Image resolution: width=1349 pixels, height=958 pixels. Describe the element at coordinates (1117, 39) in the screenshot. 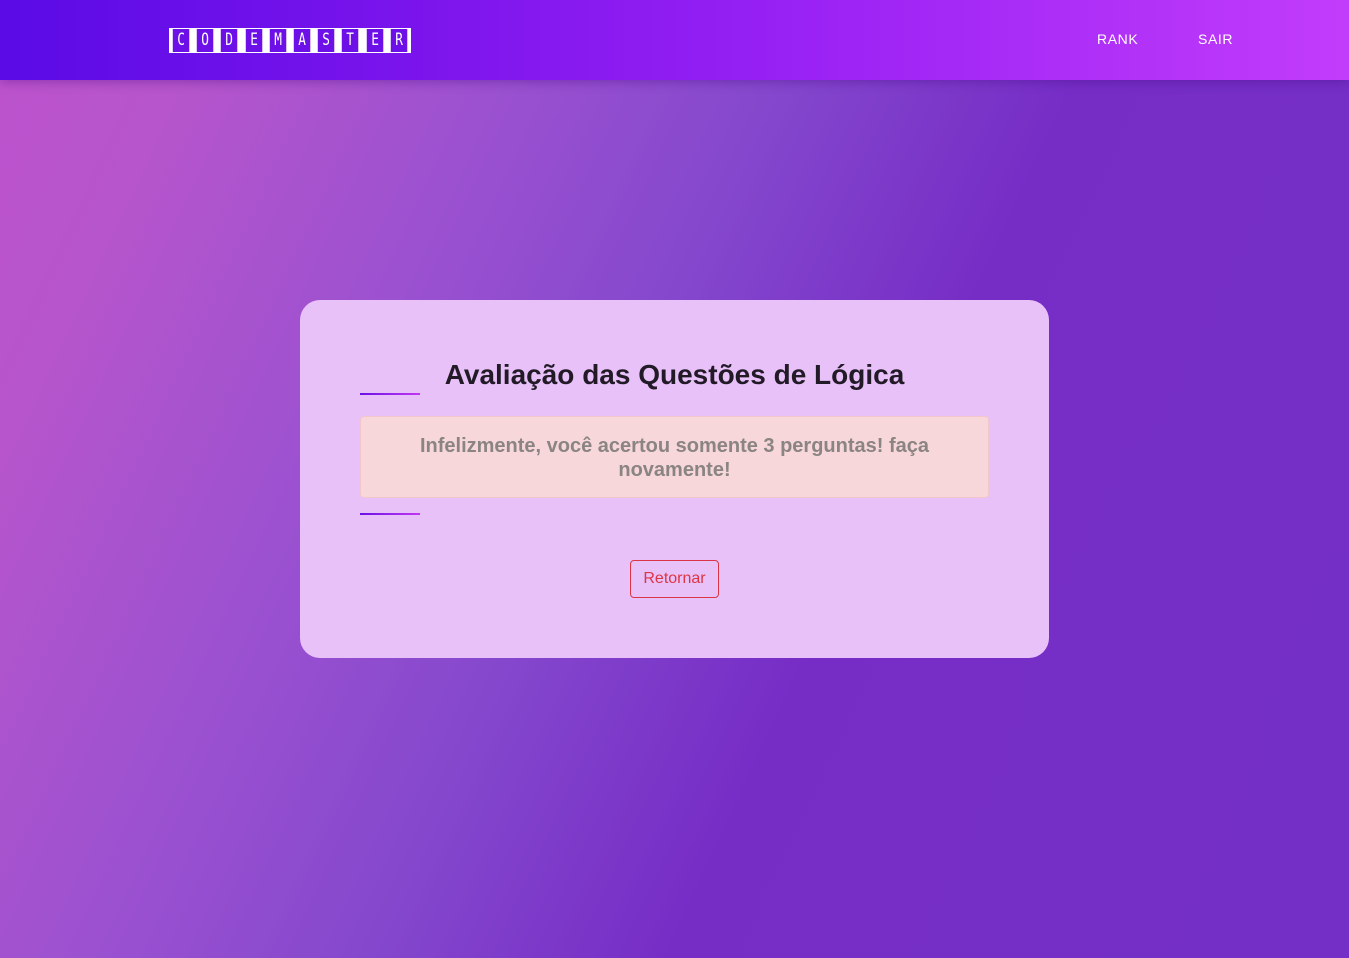

I see `nav-link-rank: RANK` at that location.